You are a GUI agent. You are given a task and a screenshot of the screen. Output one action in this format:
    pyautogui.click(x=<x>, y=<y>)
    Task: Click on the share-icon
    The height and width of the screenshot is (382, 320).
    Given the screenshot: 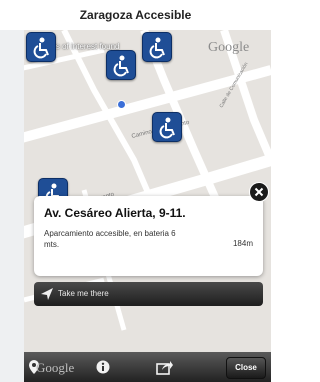 What is the action you would take?
    pyautogui.click(x=165, y=367)
    